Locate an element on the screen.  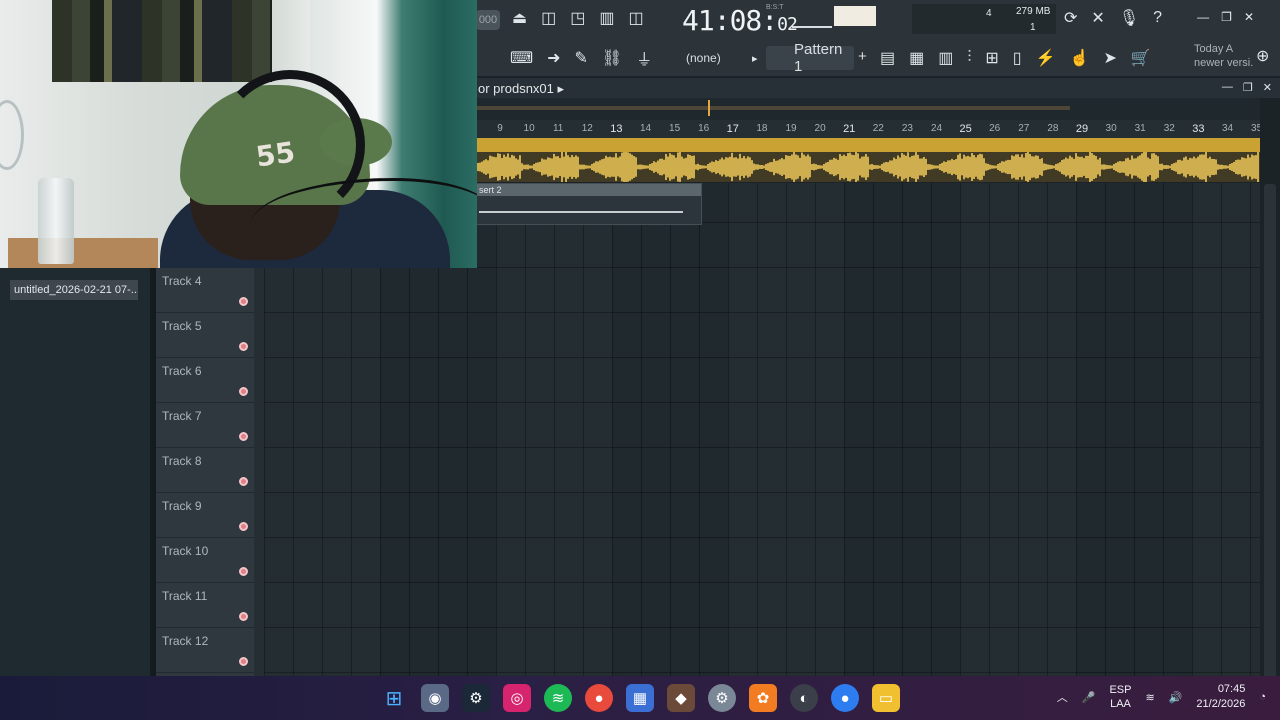
tempo-display: 000 is located at coordinates (488, 20).